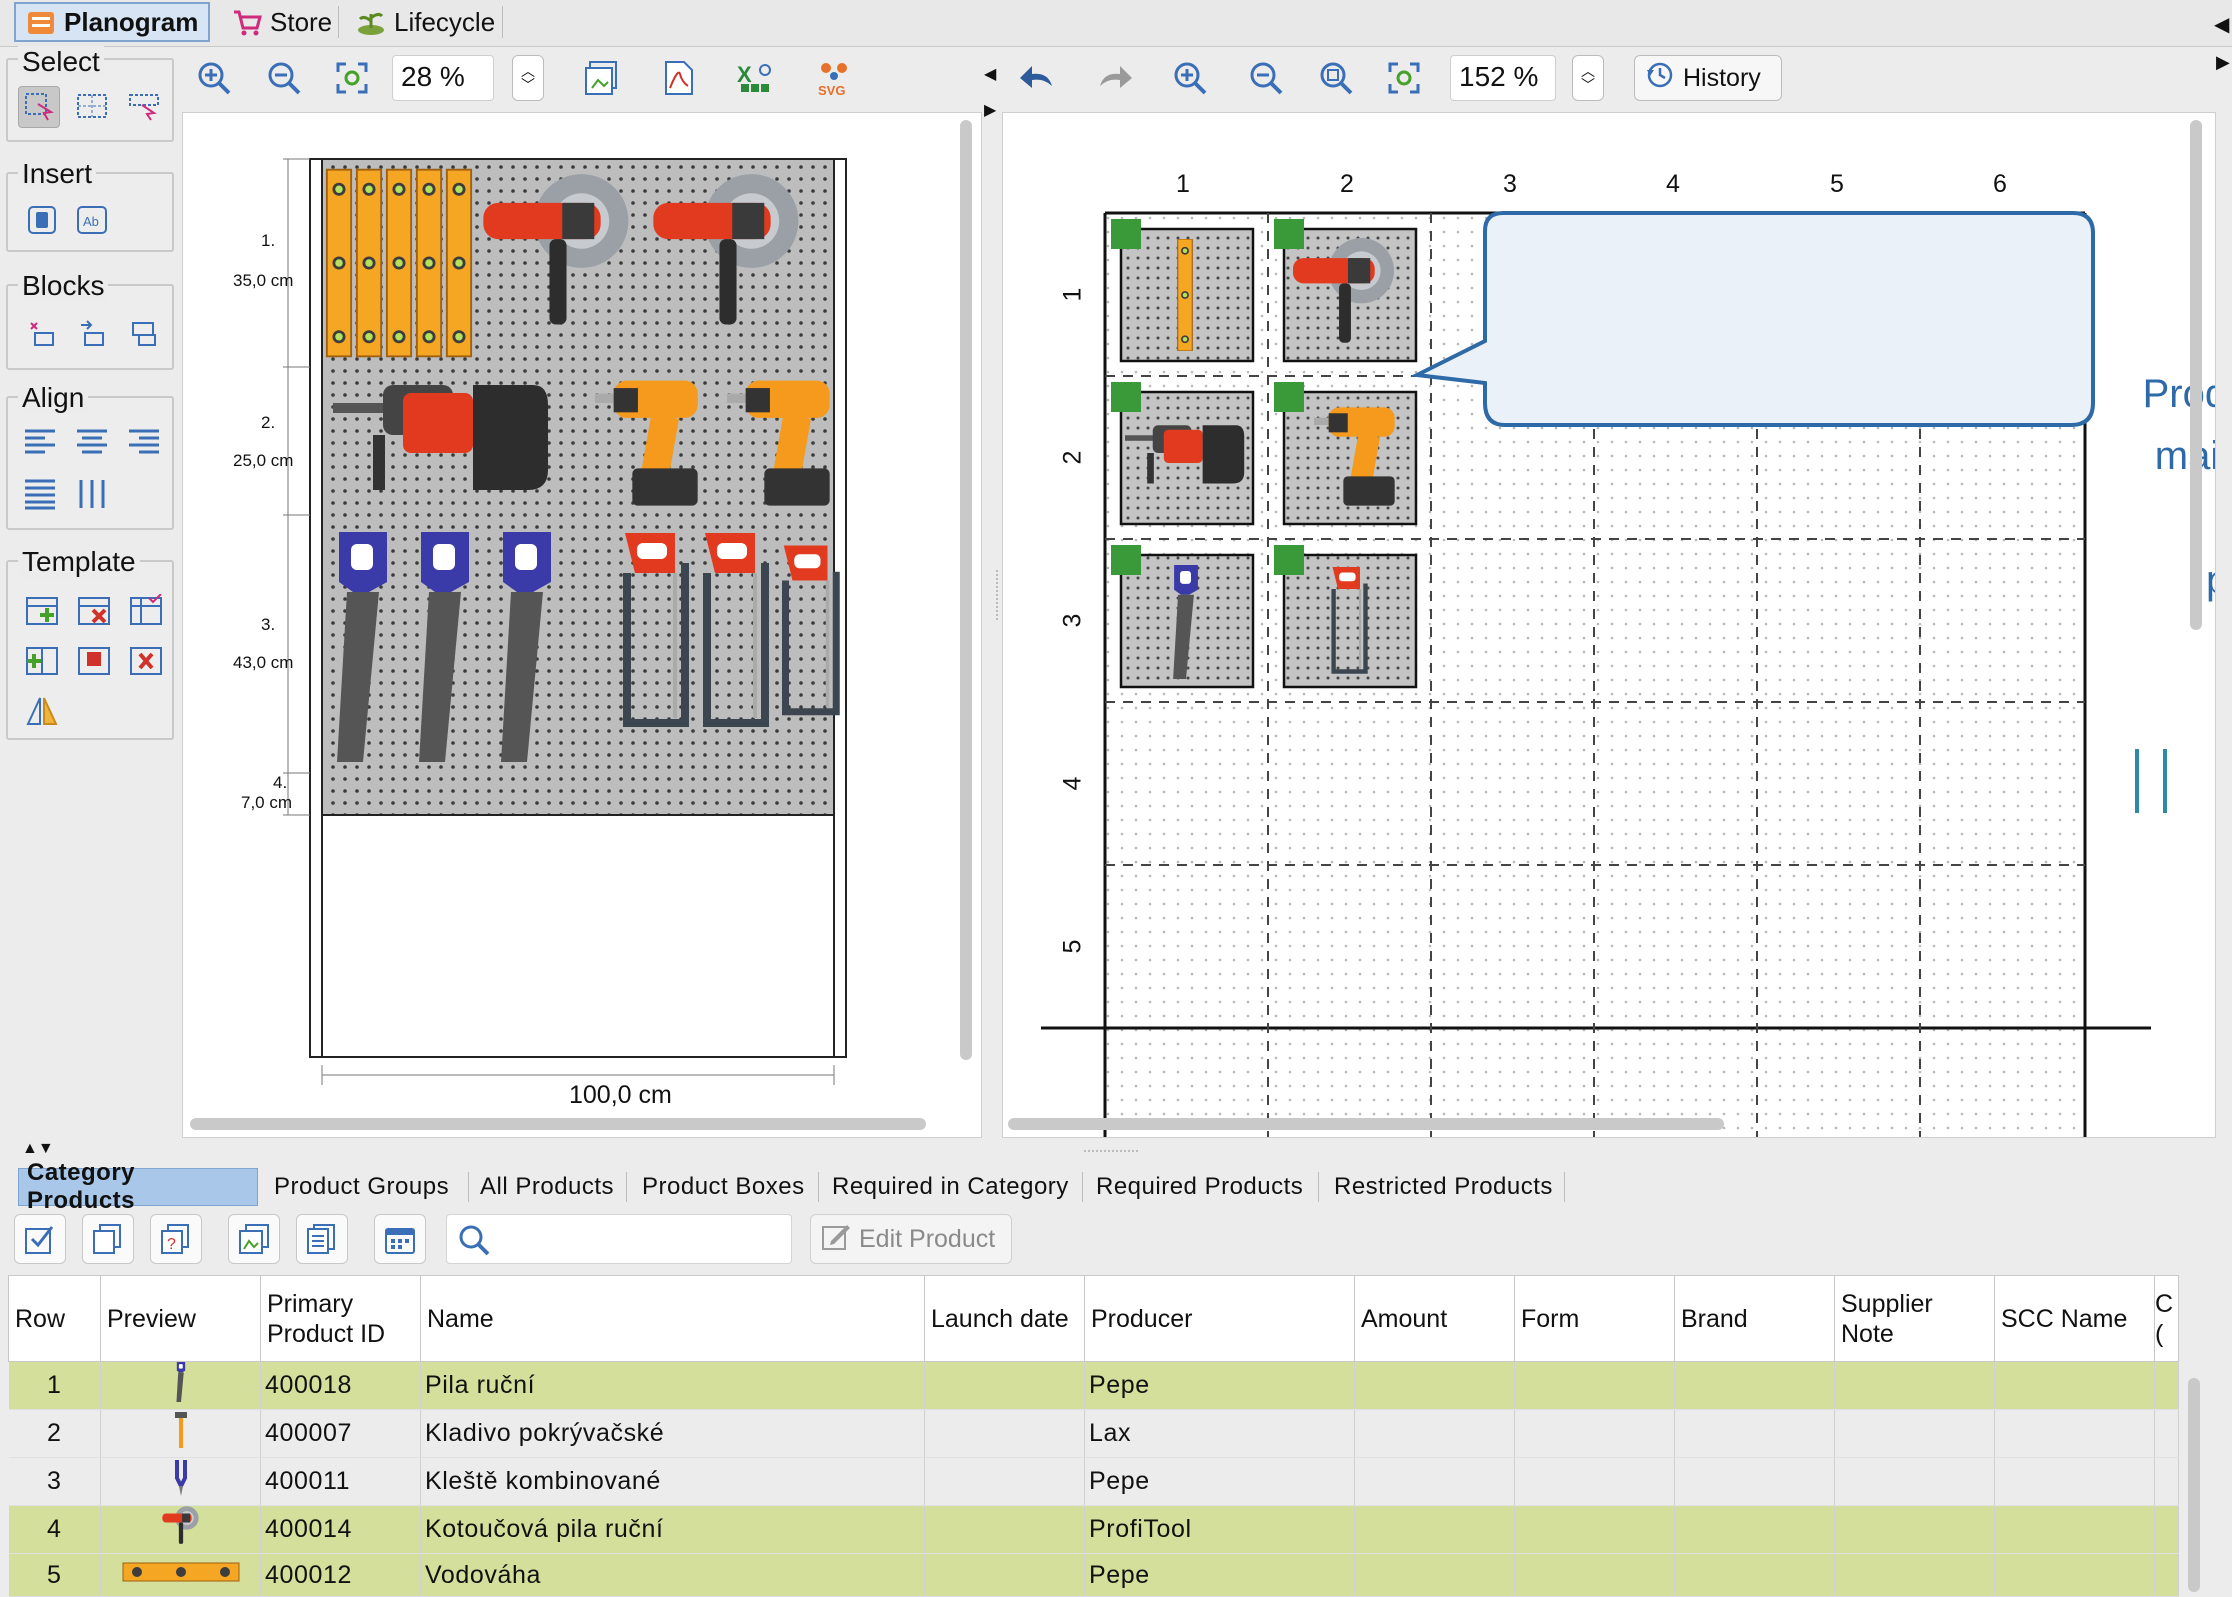 This screenshot has width=2232, height=1597. I want to click on column-header: Form, so click(1594, 1318).